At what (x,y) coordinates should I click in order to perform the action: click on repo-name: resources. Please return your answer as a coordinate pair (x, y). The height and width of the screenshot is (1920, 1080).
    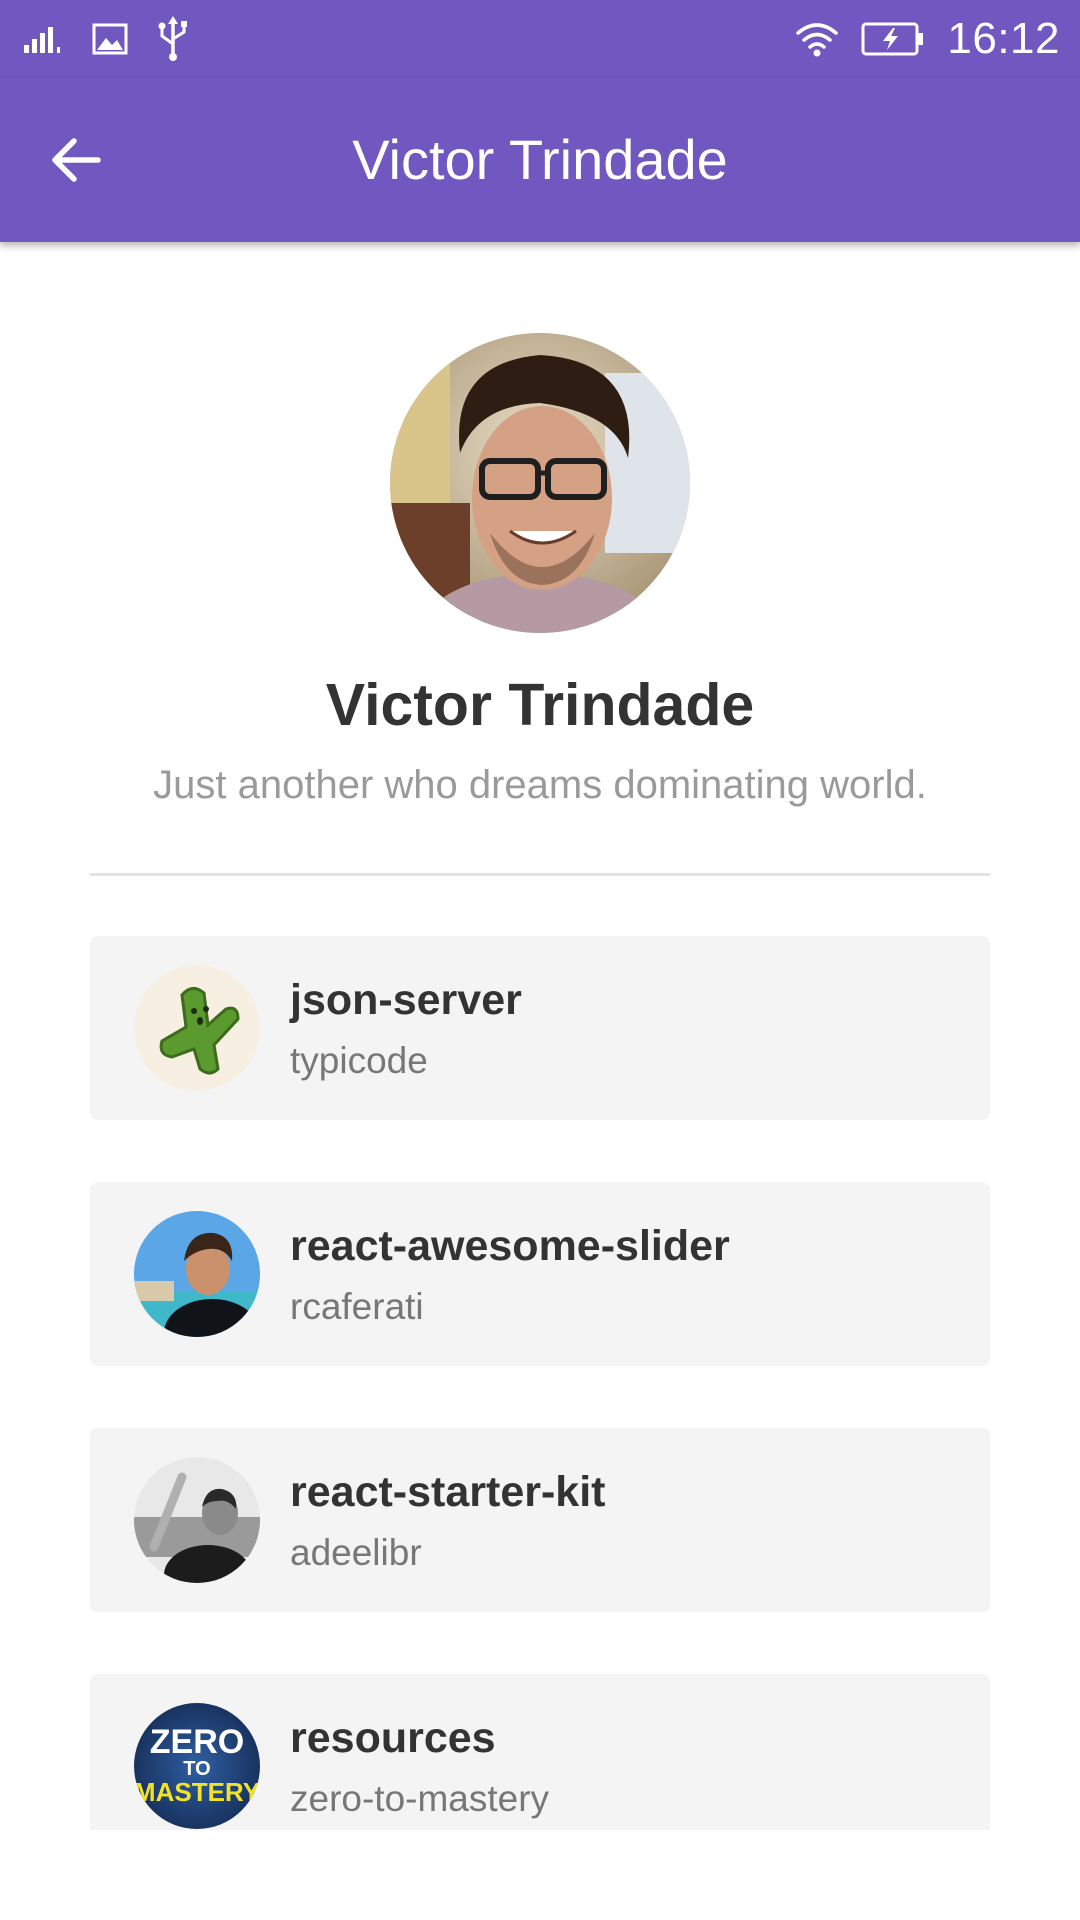
    Looking at the image, I should click on (393, 1738).